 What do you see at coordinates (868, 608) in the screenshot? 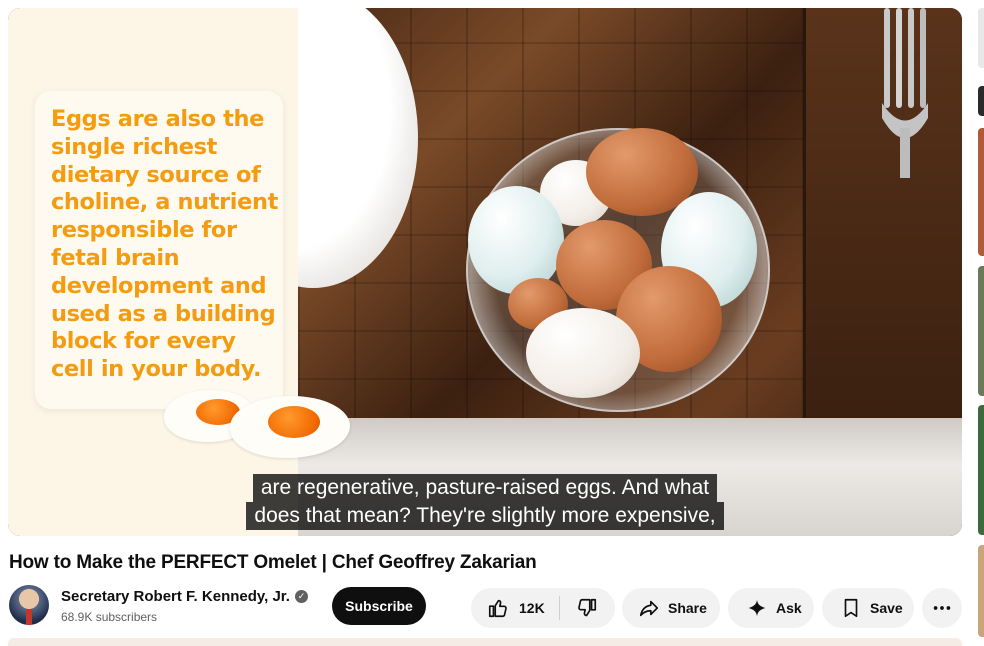
I see `save-button: Save` at bounding box center [868, 608].